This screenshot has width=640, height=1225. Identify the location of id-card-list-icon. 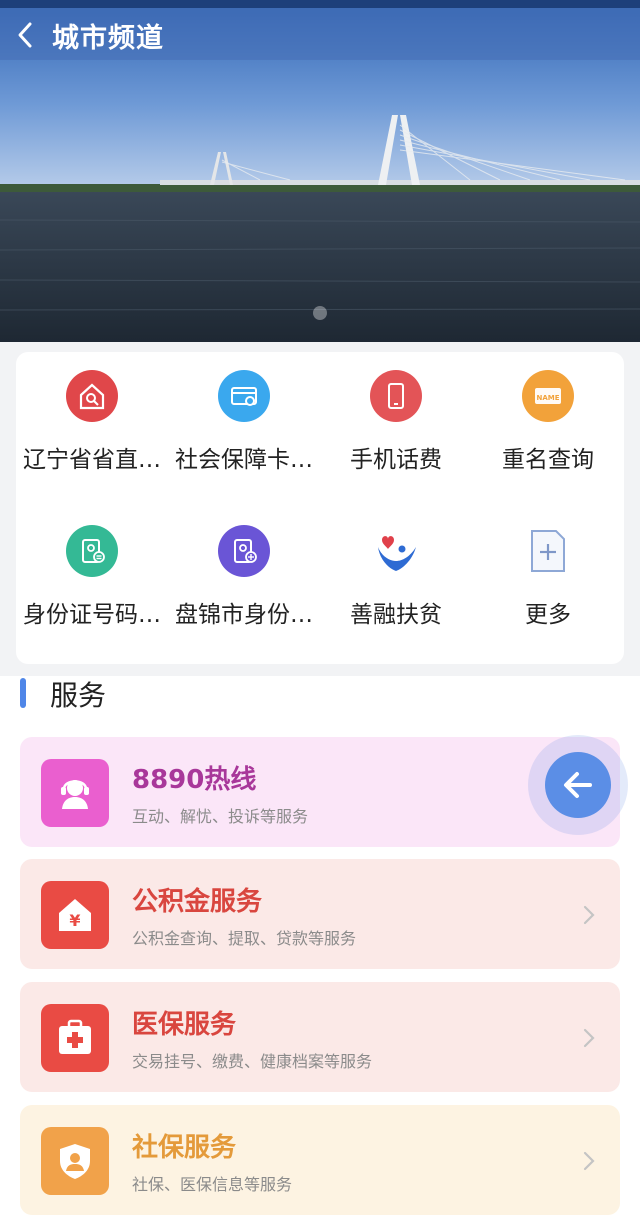
(92, 551).